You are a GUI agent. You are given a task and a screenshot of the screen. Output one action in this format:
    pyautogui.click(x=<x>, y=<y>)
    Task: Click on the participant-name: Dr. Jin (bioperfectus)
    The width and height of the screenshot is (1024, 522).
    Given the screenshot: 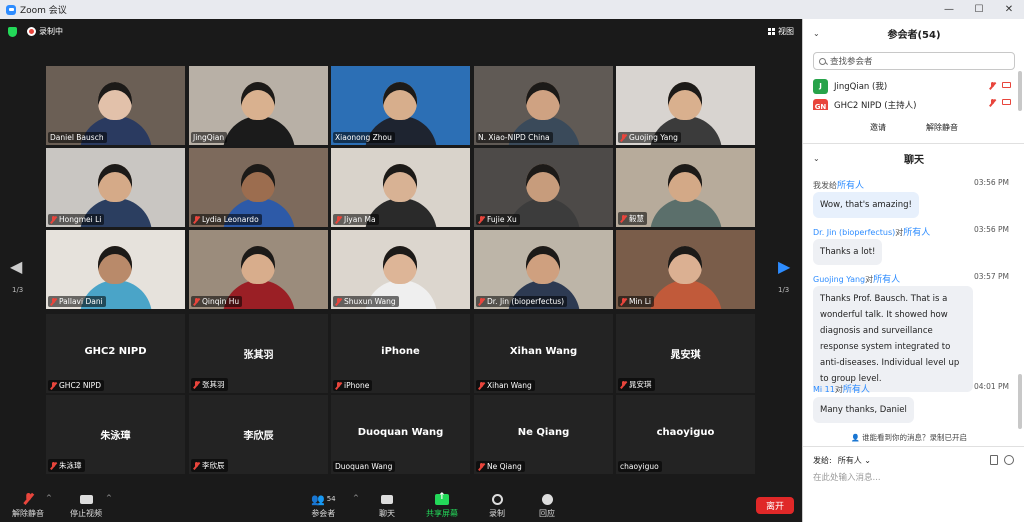 What is the action you would take?
    pyautogui.click(x=526, y=301)
    